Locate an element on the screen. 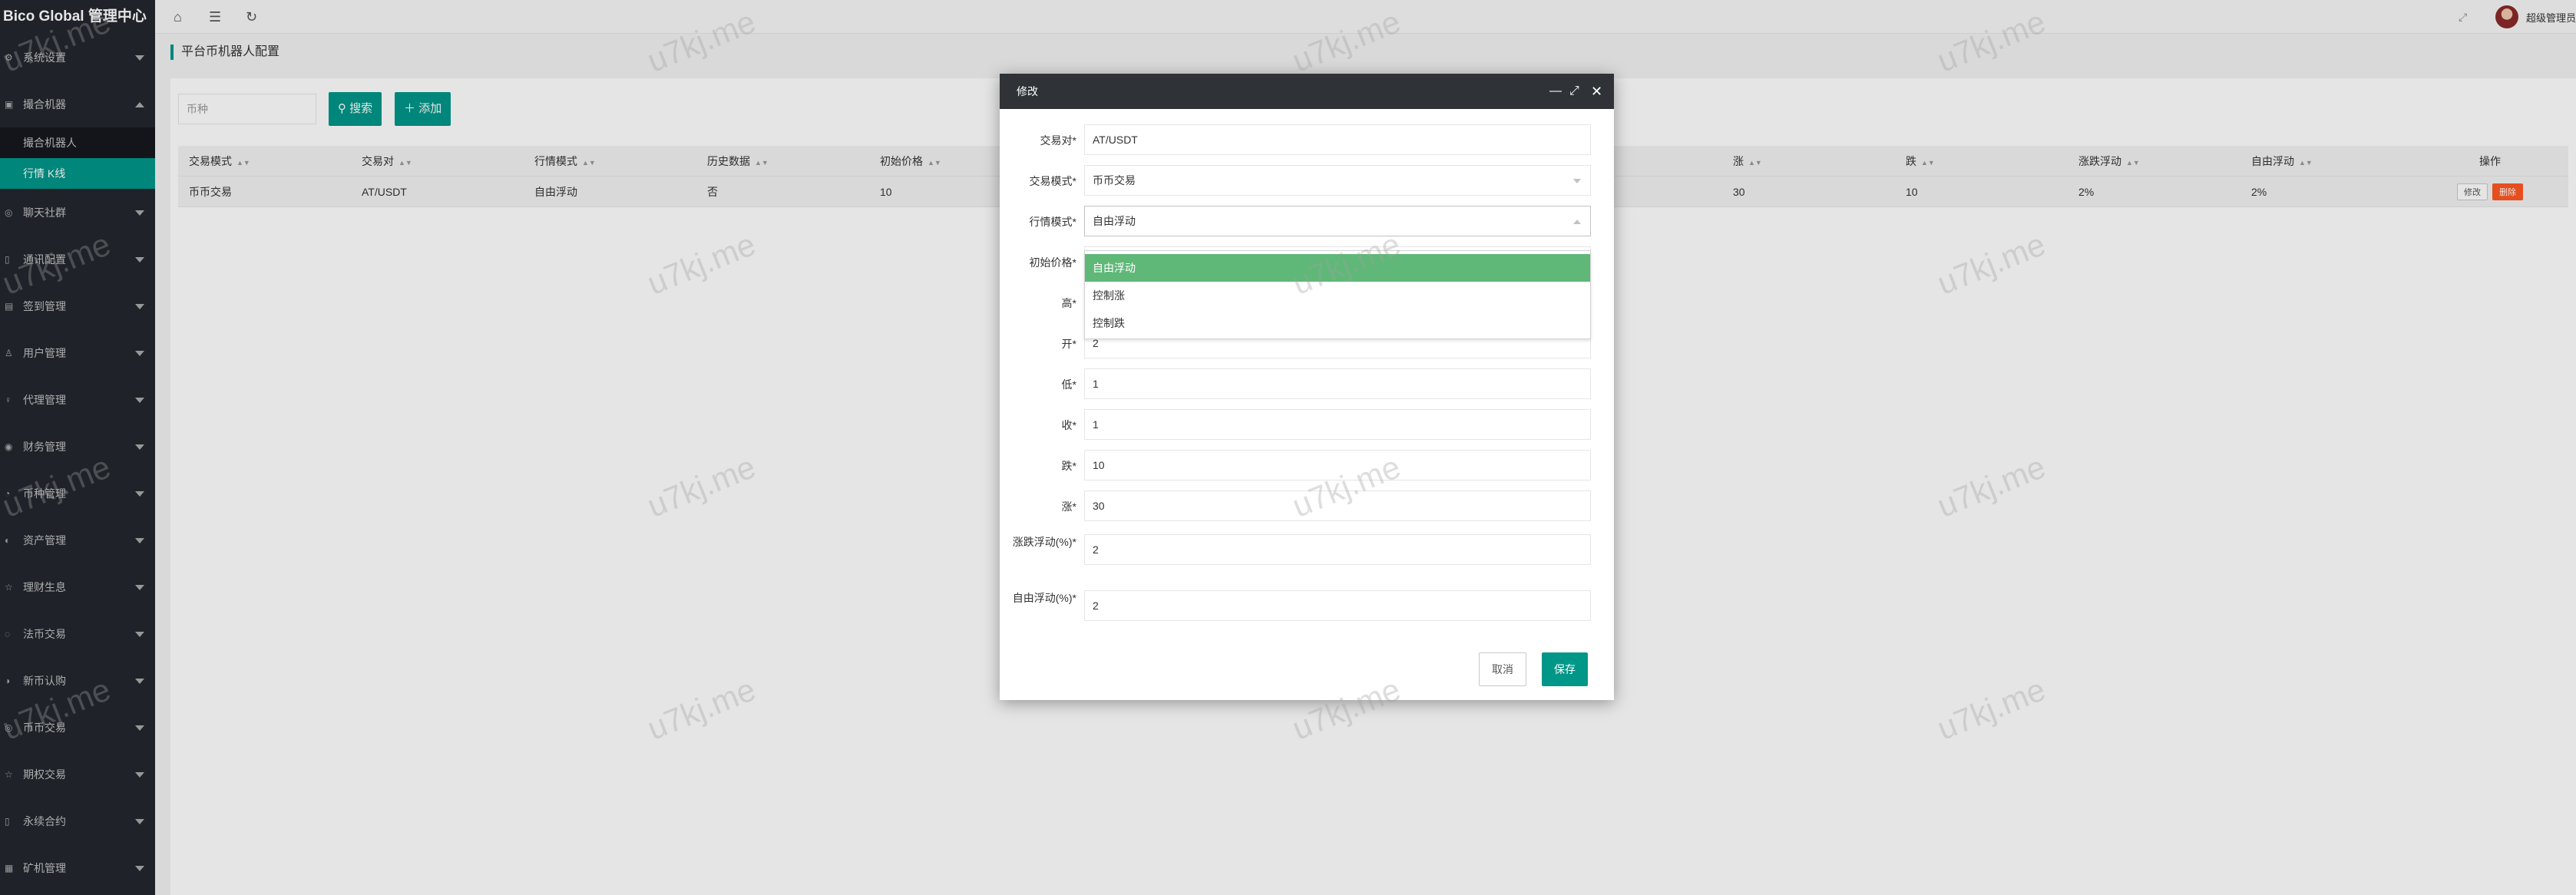  form-label: 收* is located at coordinates (1068, 425).